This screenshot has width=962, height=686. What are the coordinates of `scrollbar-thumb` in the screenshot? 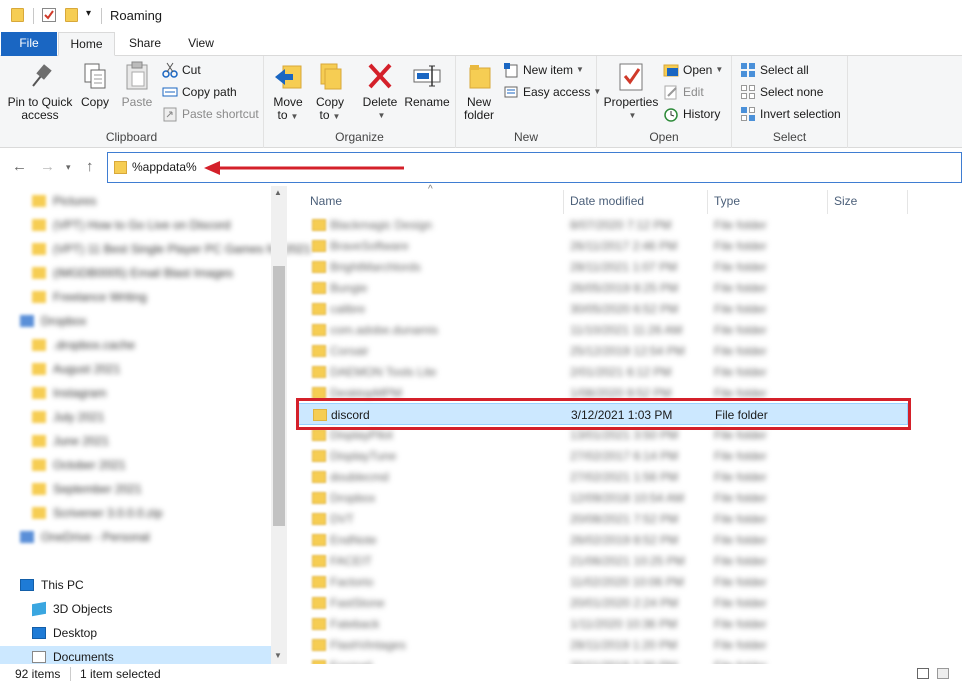 It's located at (279, 396).